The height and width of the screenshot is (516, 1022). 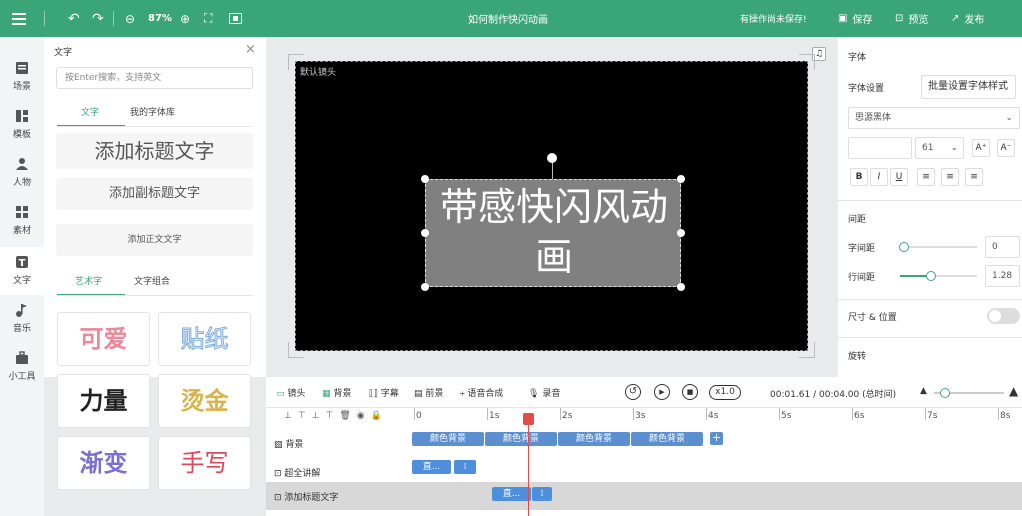 What do you see at coordinates (160, 18) in the screenshot?
I see `zoom-level: 87%` at bounding box center [160, 18].